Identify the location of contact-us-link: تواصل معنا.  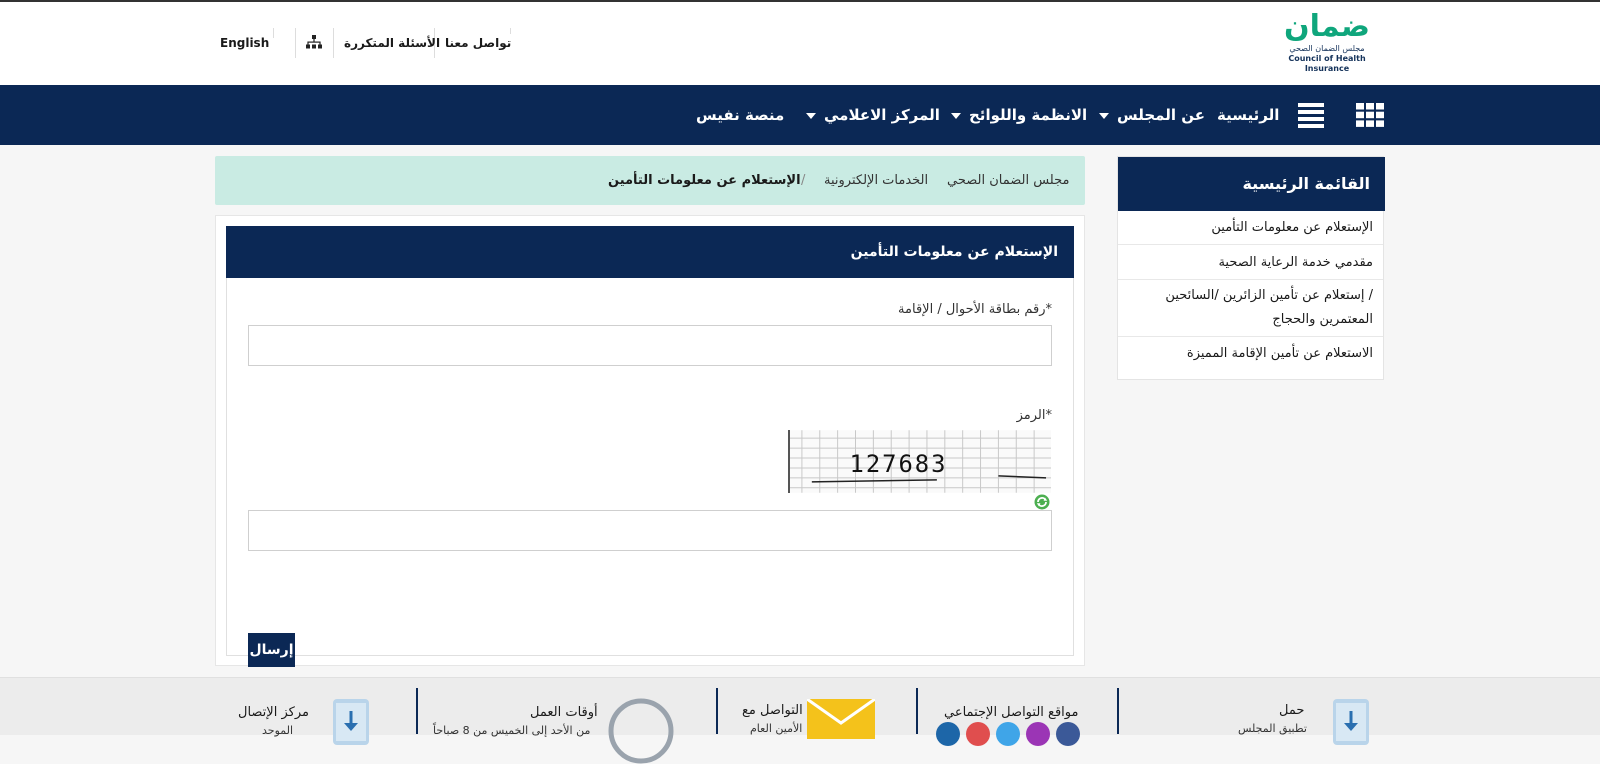
(478, 43).